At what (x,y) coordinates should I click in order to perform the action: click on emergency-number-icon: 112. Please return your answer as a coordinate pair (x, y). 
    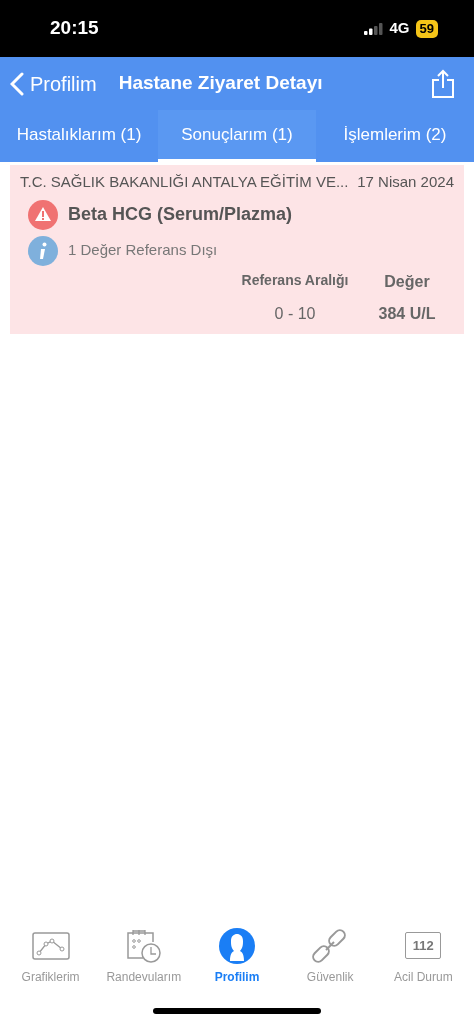
    Looking at the image, I should click on (423, 945).